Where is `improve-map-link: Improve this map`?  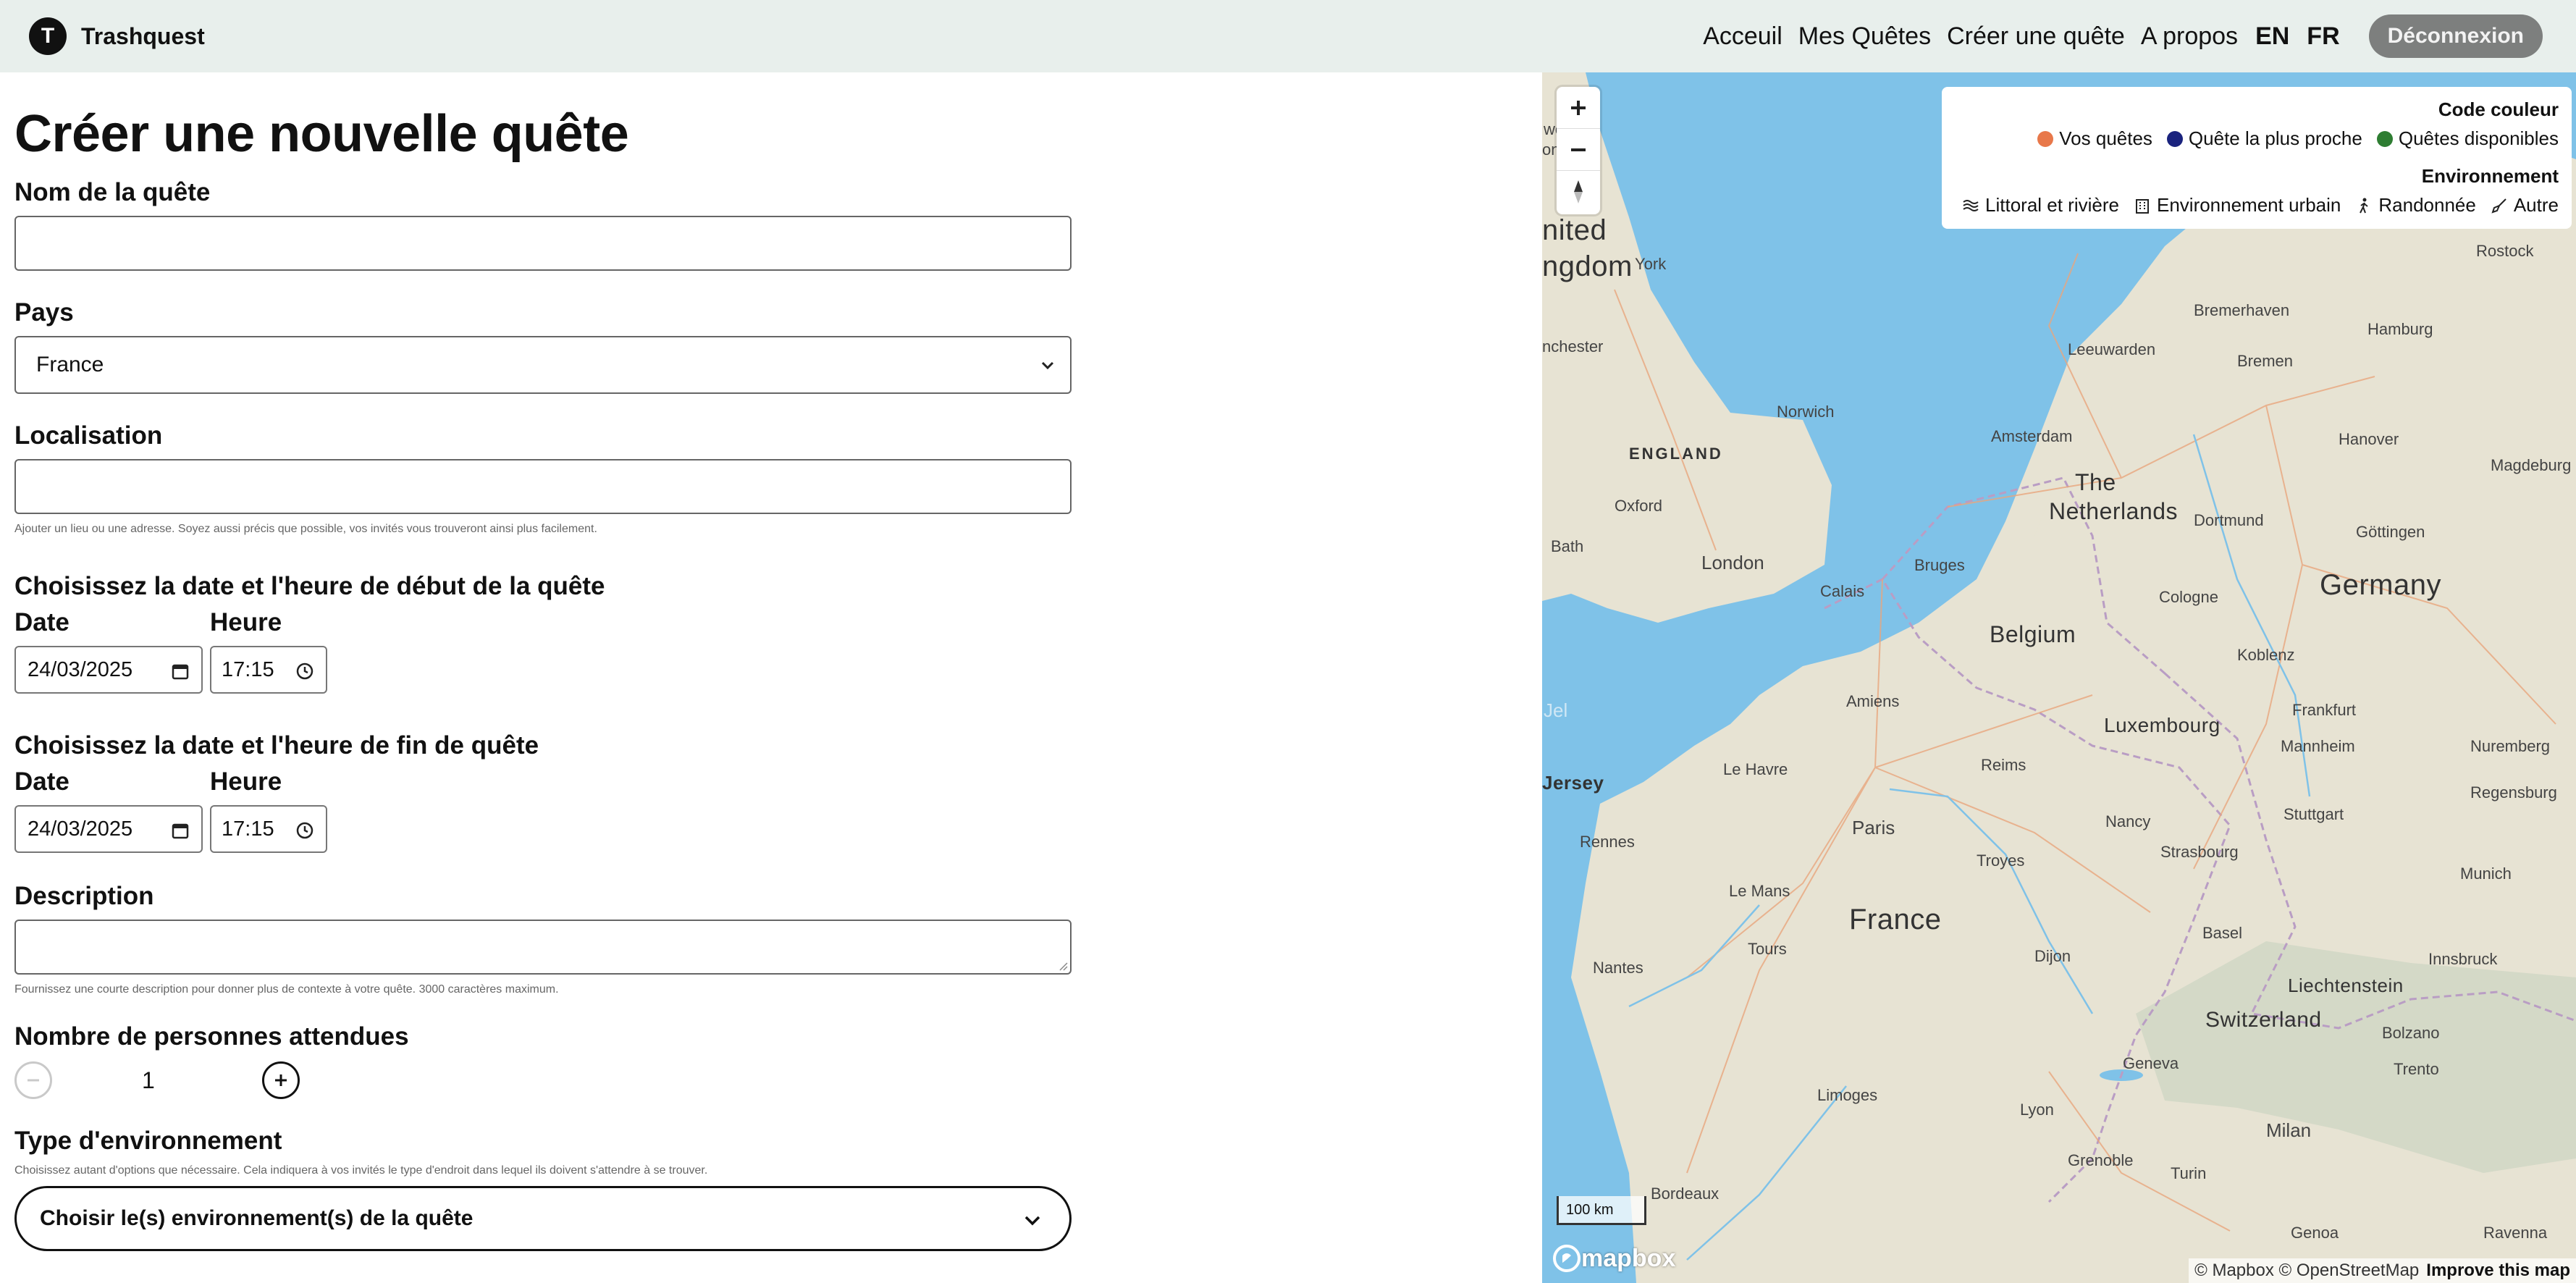
improve-map-link: Improve this map is located at coordinates (2498, 1271).